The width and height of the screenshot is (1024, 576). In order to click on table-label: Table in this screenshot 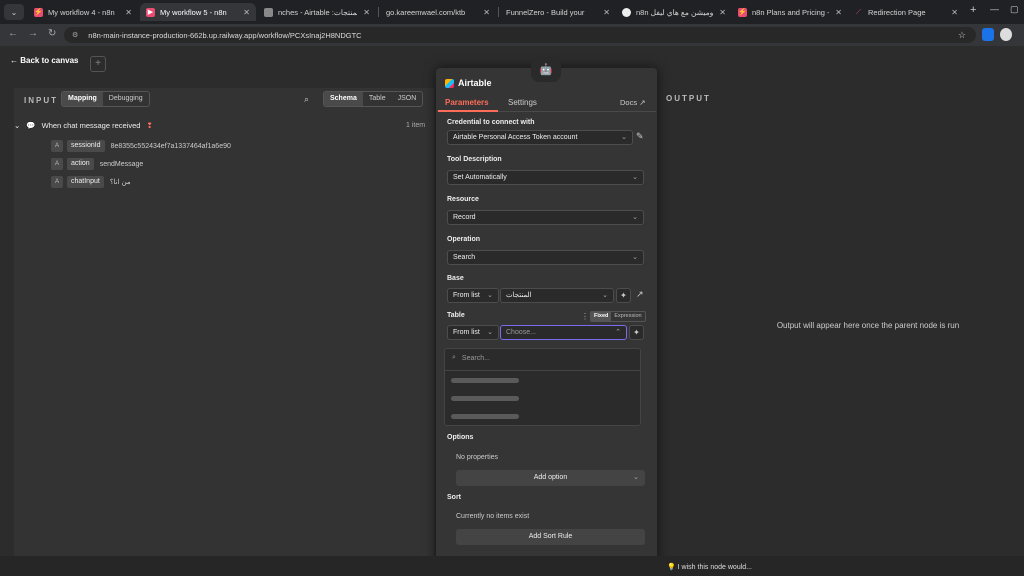, I will do `click(456, 315)`.